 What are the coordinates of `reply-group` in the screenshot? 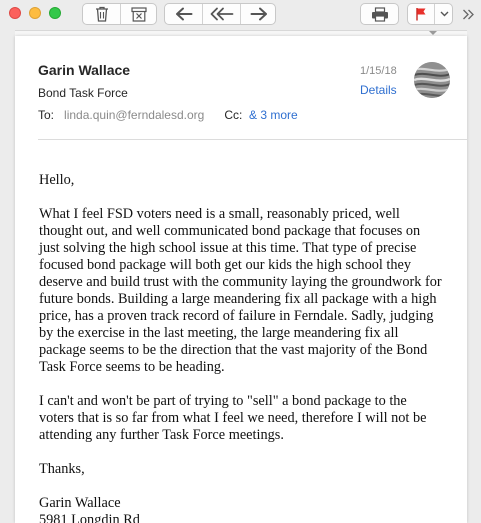 It's located at (220, 14).